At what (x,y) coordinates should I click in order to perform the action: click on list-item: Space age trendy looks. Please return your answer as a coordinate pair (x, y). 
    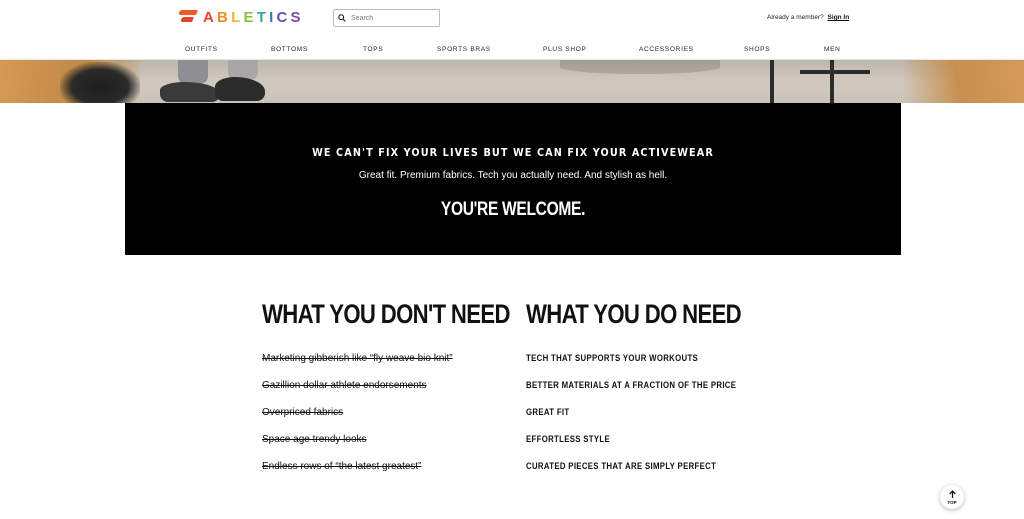
    Looking at the image, I should click on (314, 439).